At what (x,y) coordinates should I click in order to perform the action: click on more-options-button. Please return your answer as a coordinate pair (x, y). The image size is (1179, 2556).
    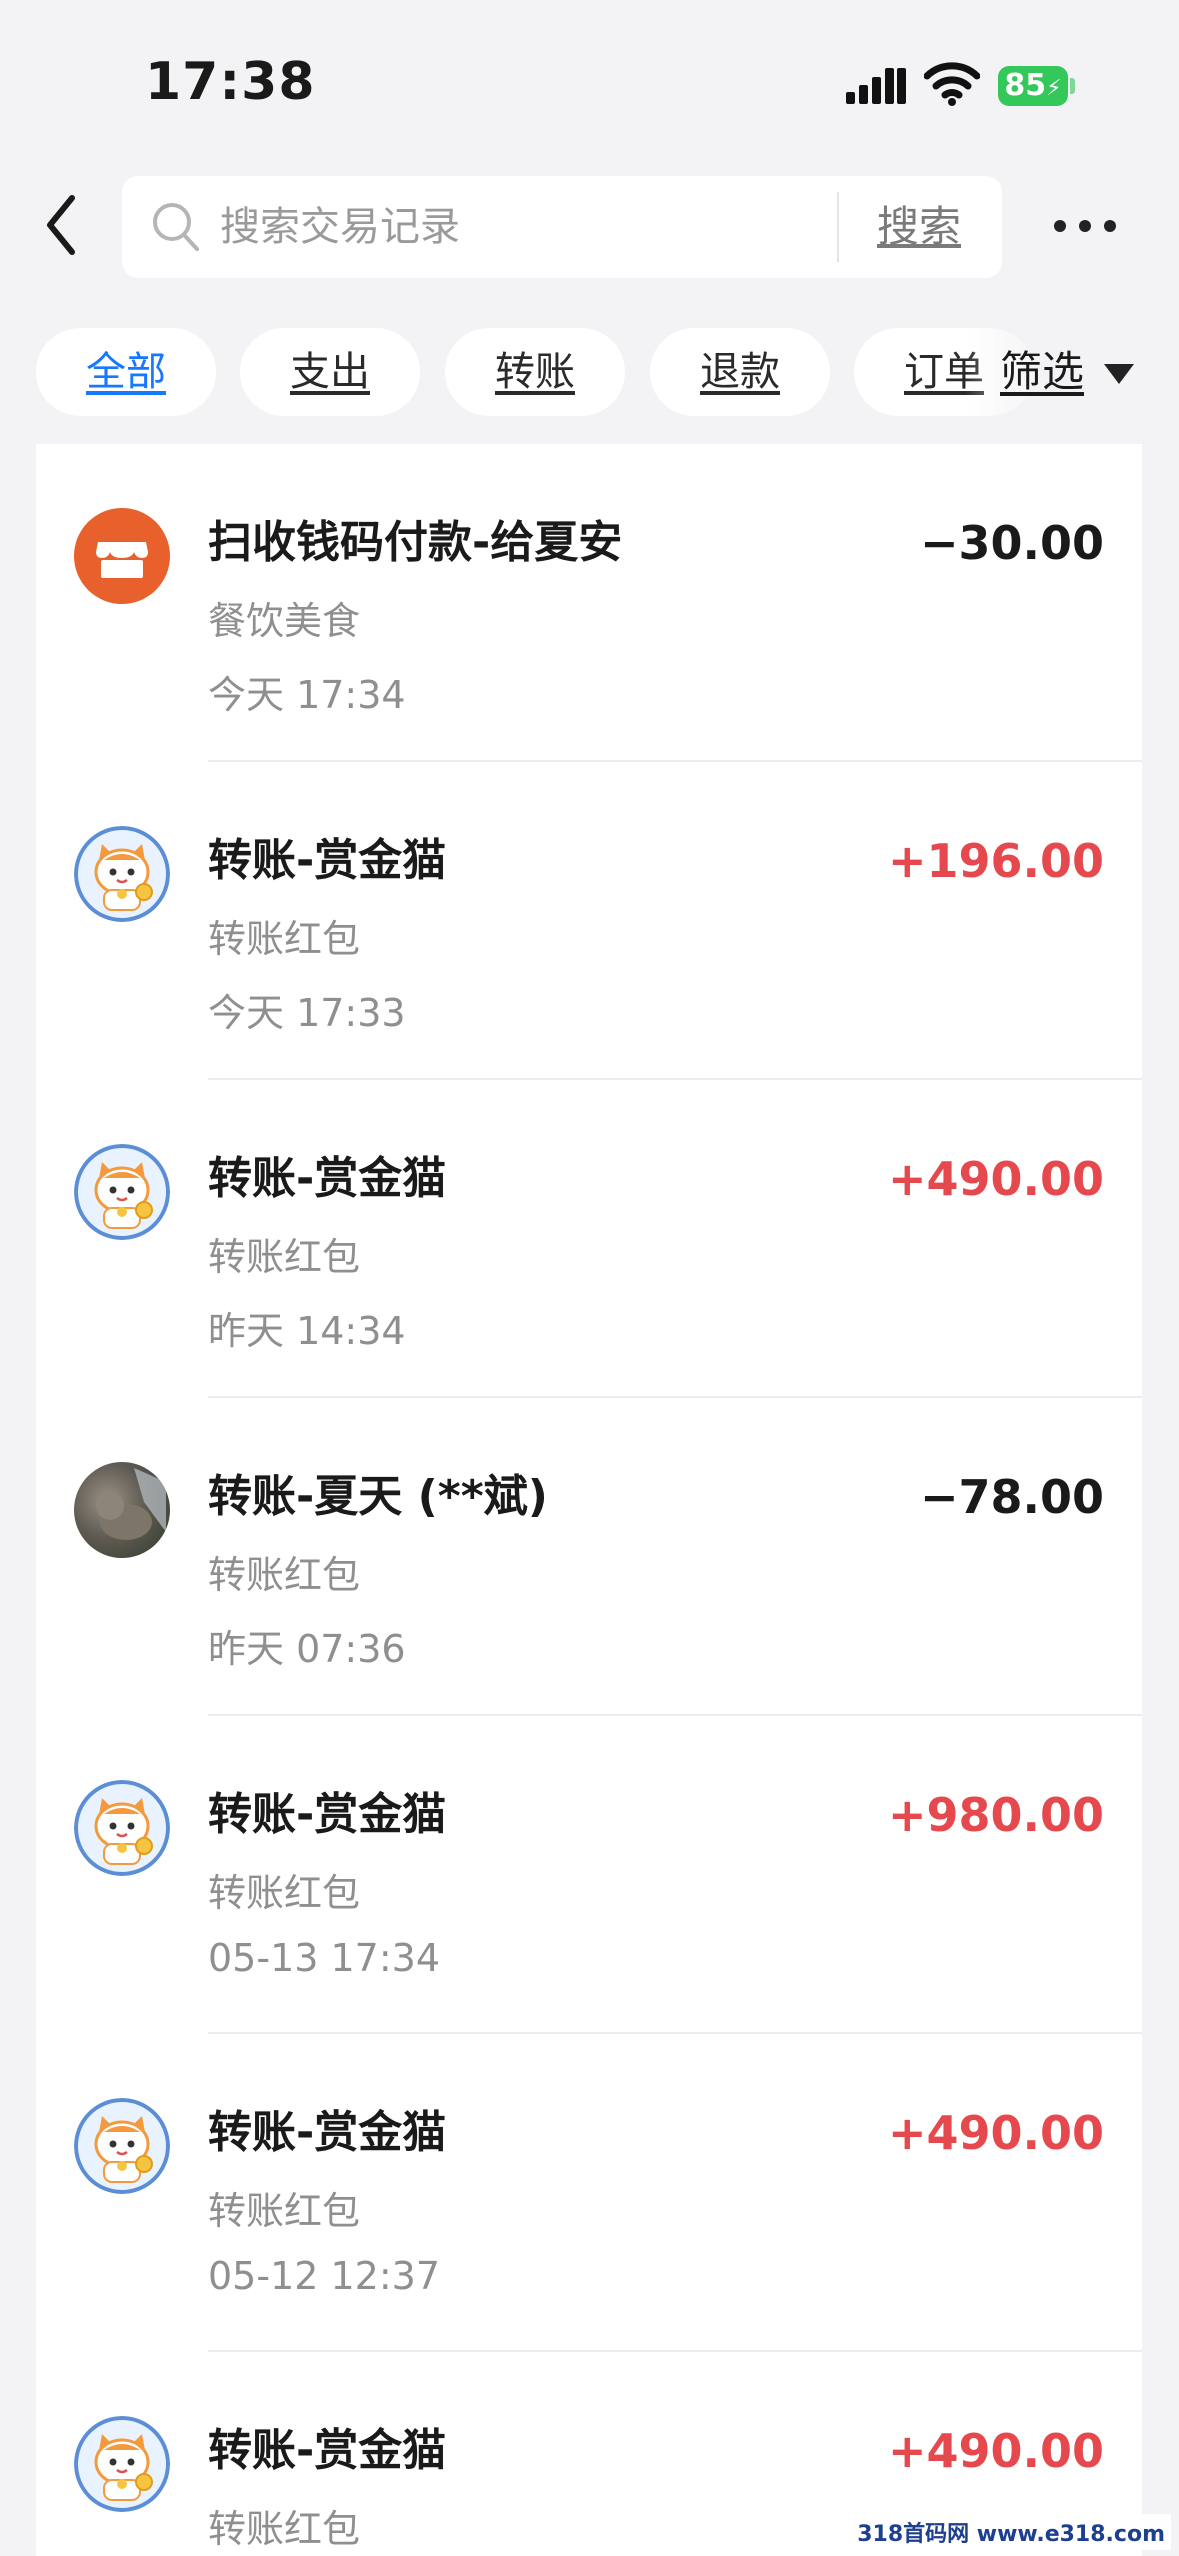
    Looking at the image, I should click on (1085, 225).